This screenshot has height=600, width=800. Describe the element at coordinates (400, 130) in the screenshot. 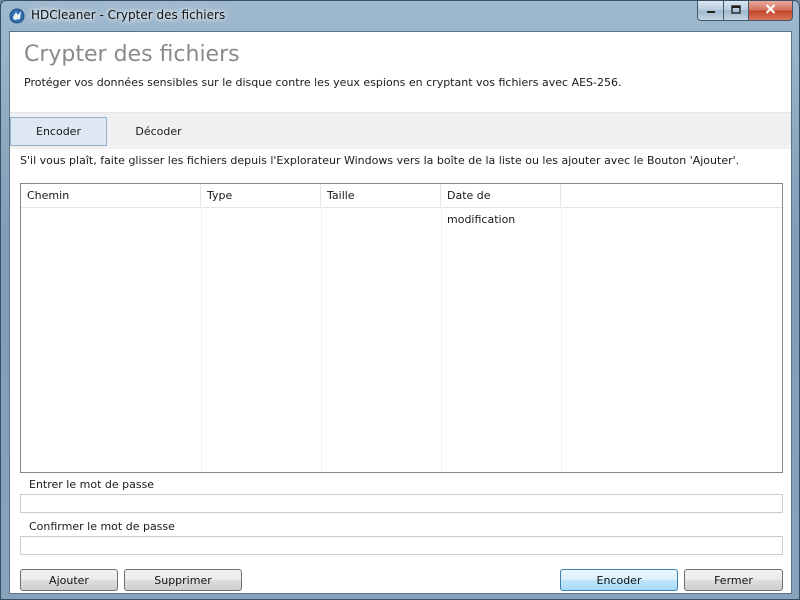

I see `tab-strip: Encoder Décoder` at that location.